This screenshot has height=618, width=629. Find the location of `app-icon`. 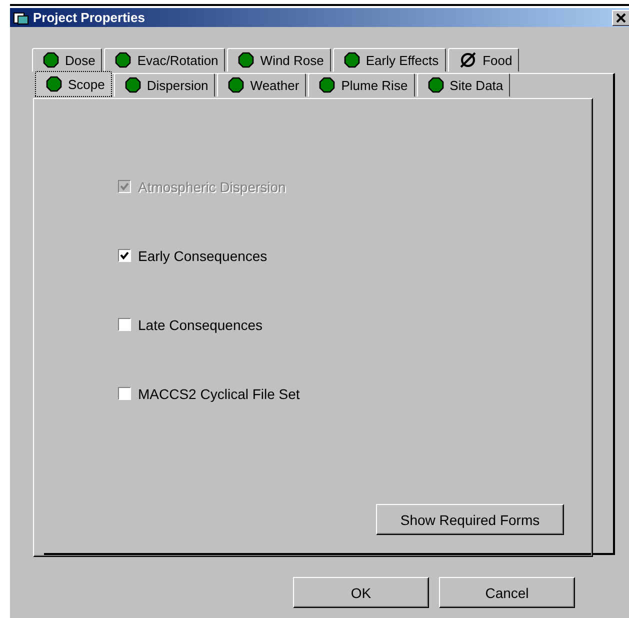

app-icon is located at coordinates (21, 17).